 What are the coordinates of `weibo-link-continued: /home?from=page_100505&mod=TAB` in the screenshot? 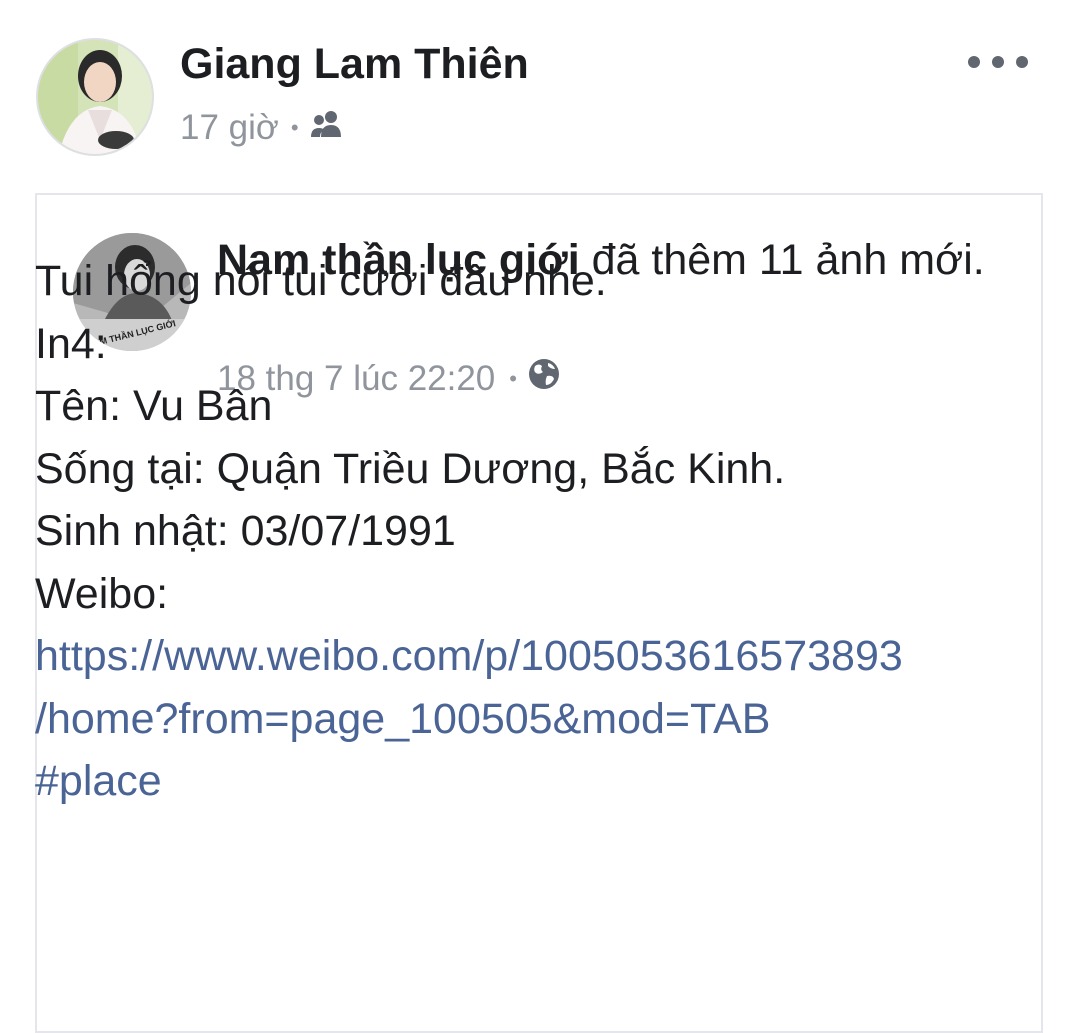 It's located at (555, 719).